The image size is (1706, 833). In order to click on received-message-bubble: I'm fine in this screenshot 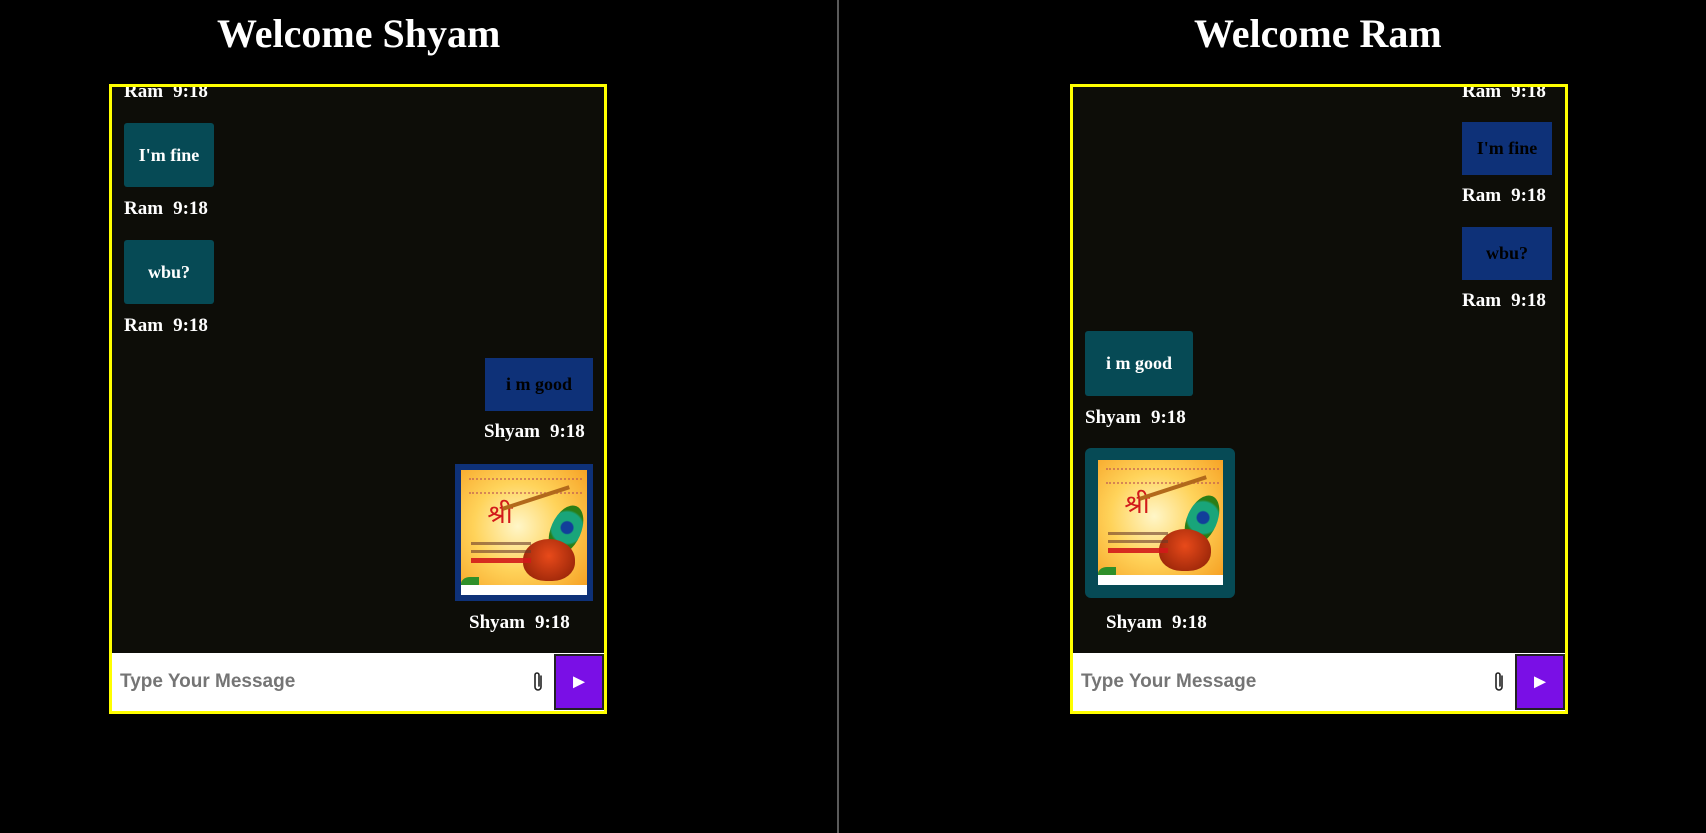, I will do `click(169, 155)`.